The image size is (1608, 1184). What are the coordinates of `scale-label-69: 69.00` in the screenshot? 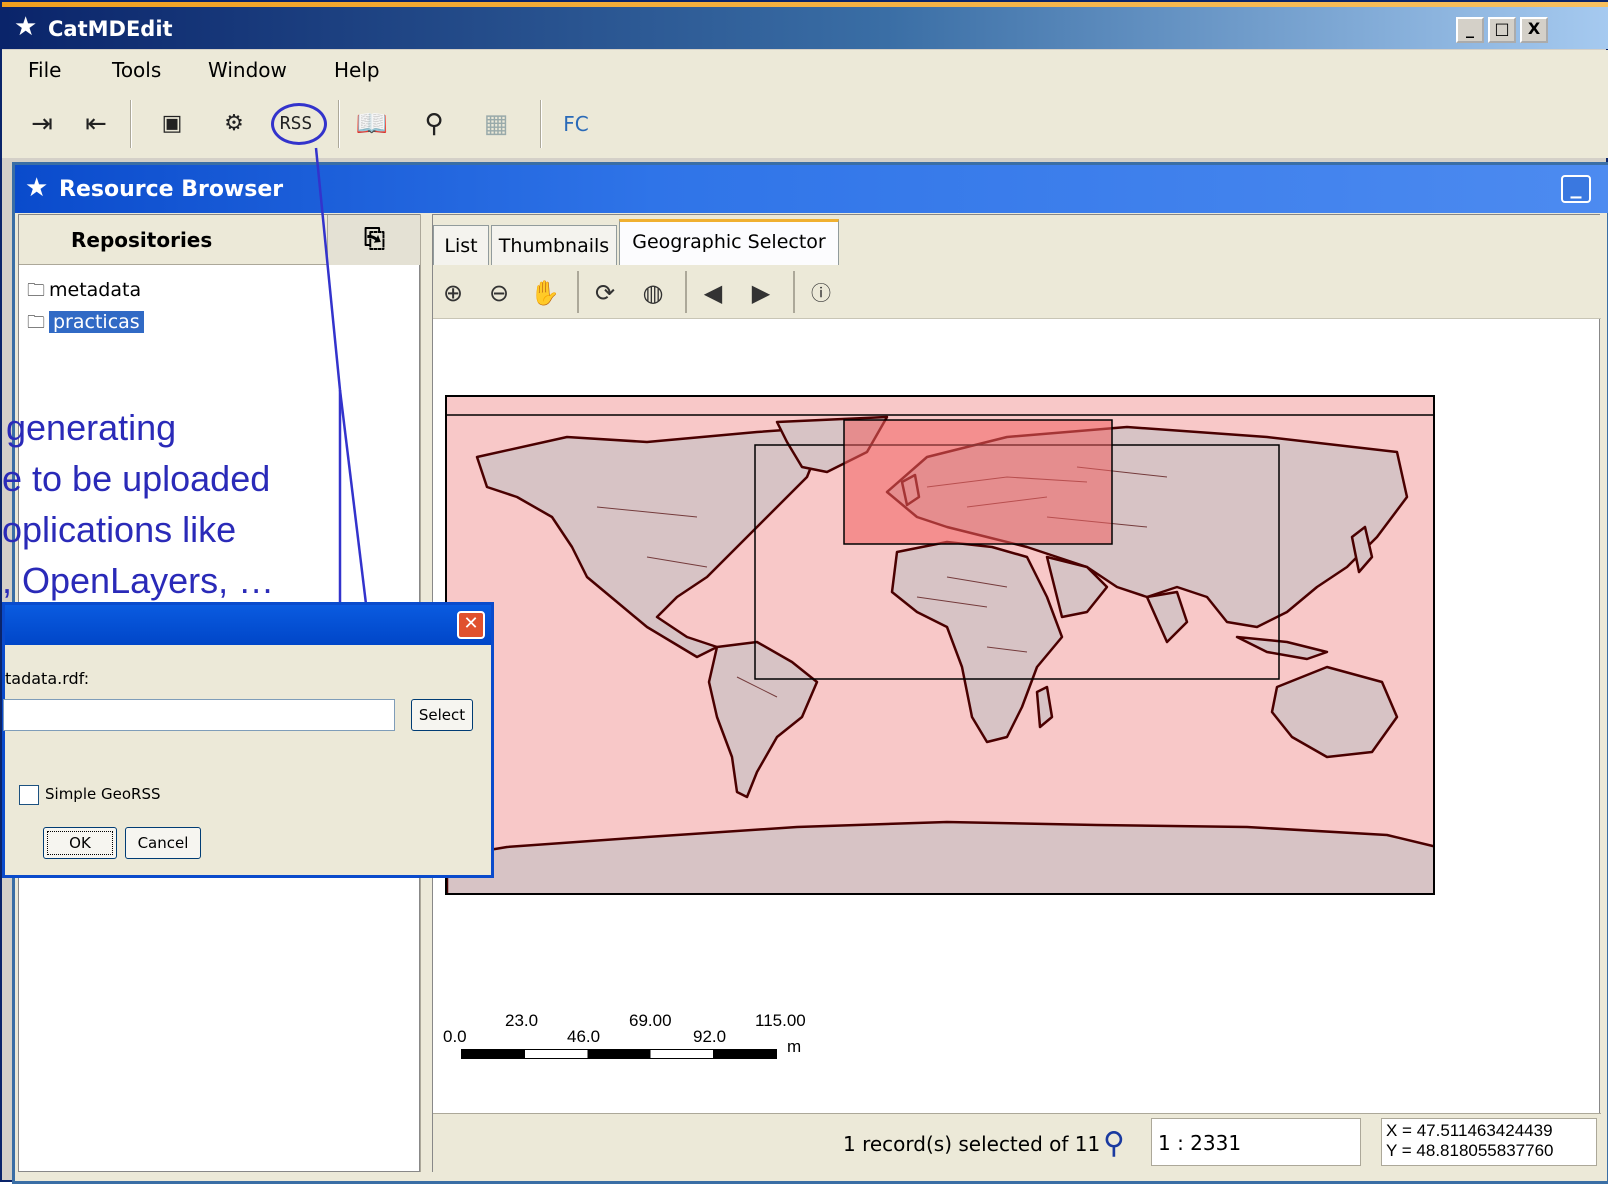 It's located at (650, 1020).